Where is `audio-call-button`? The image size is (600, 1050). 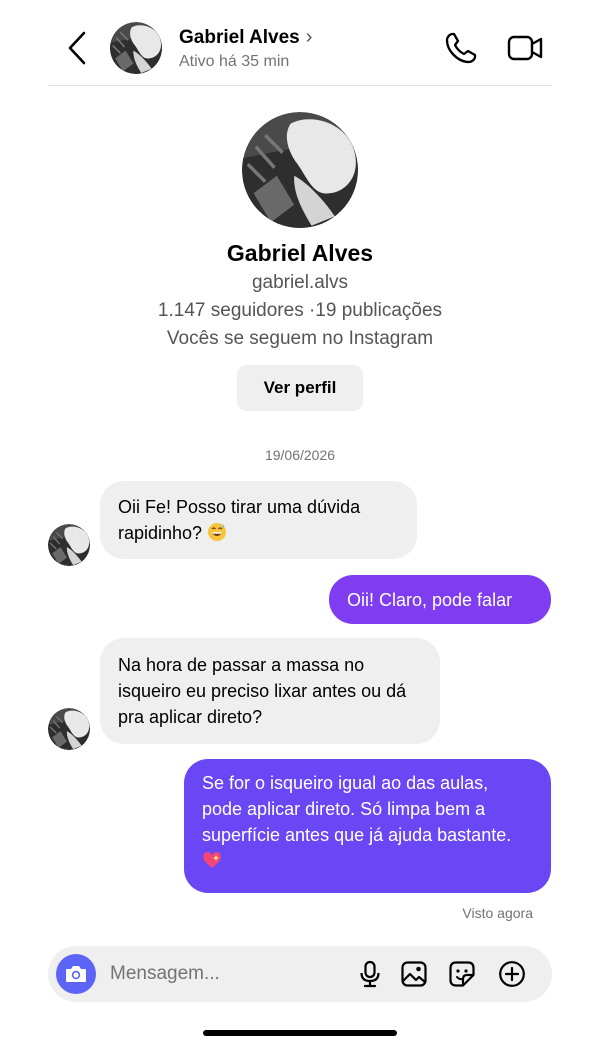
audio-call-button is located at coordinates (461, 48).